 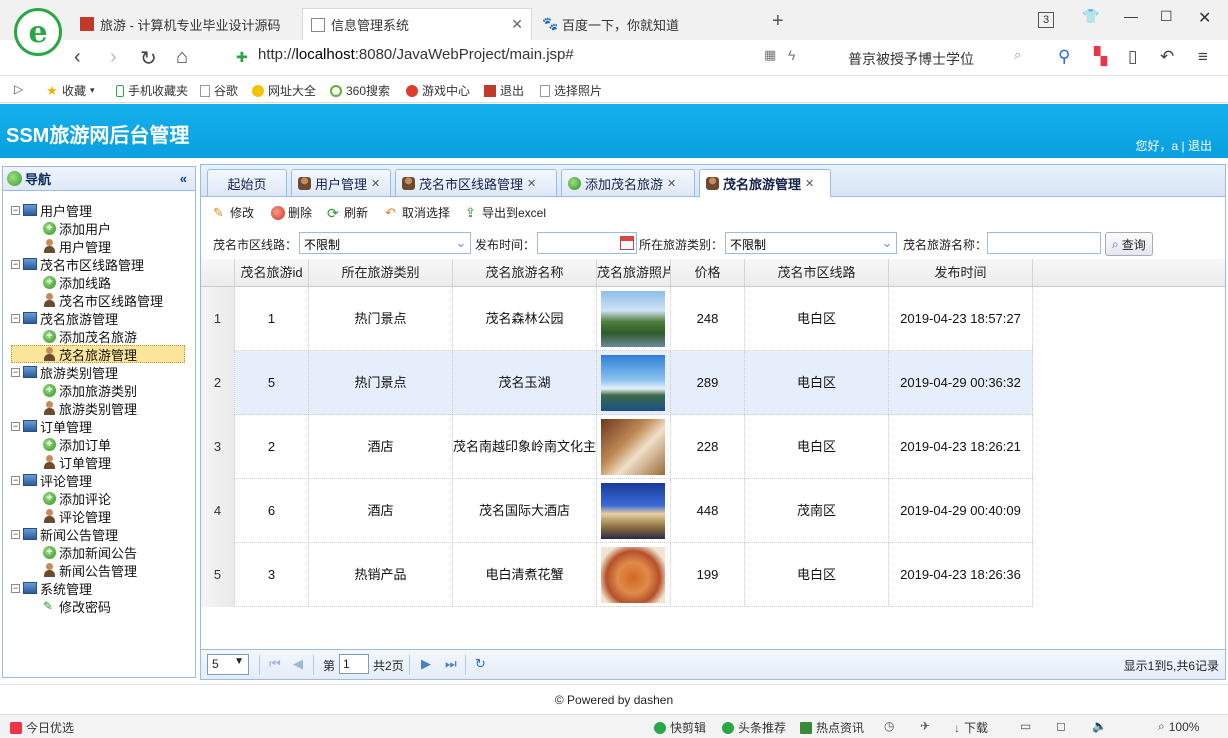 I want to click on nav-item: 订单管理, so click(x=77, y=462).